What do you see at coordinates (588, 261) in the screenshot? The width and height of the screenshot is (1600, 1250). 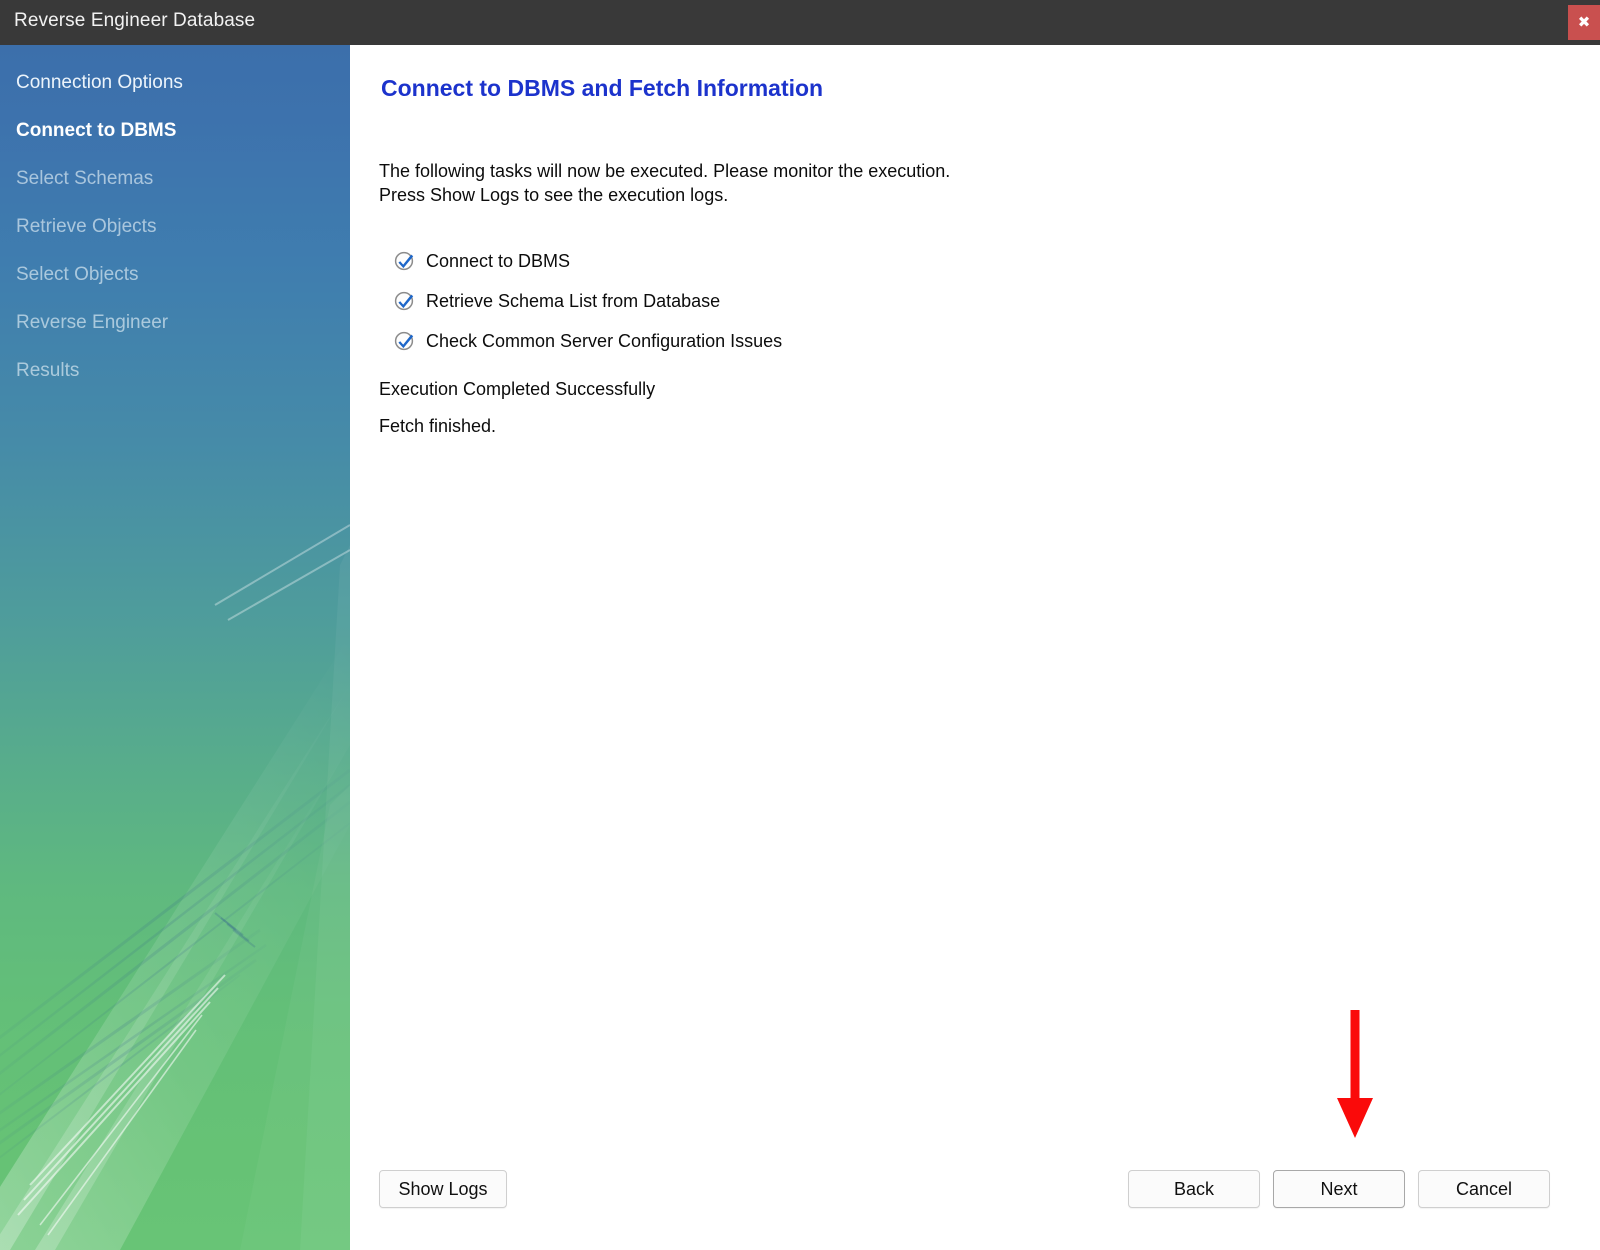 I see `task-row: Connect to DBMS` at bounding box center [588, 261].